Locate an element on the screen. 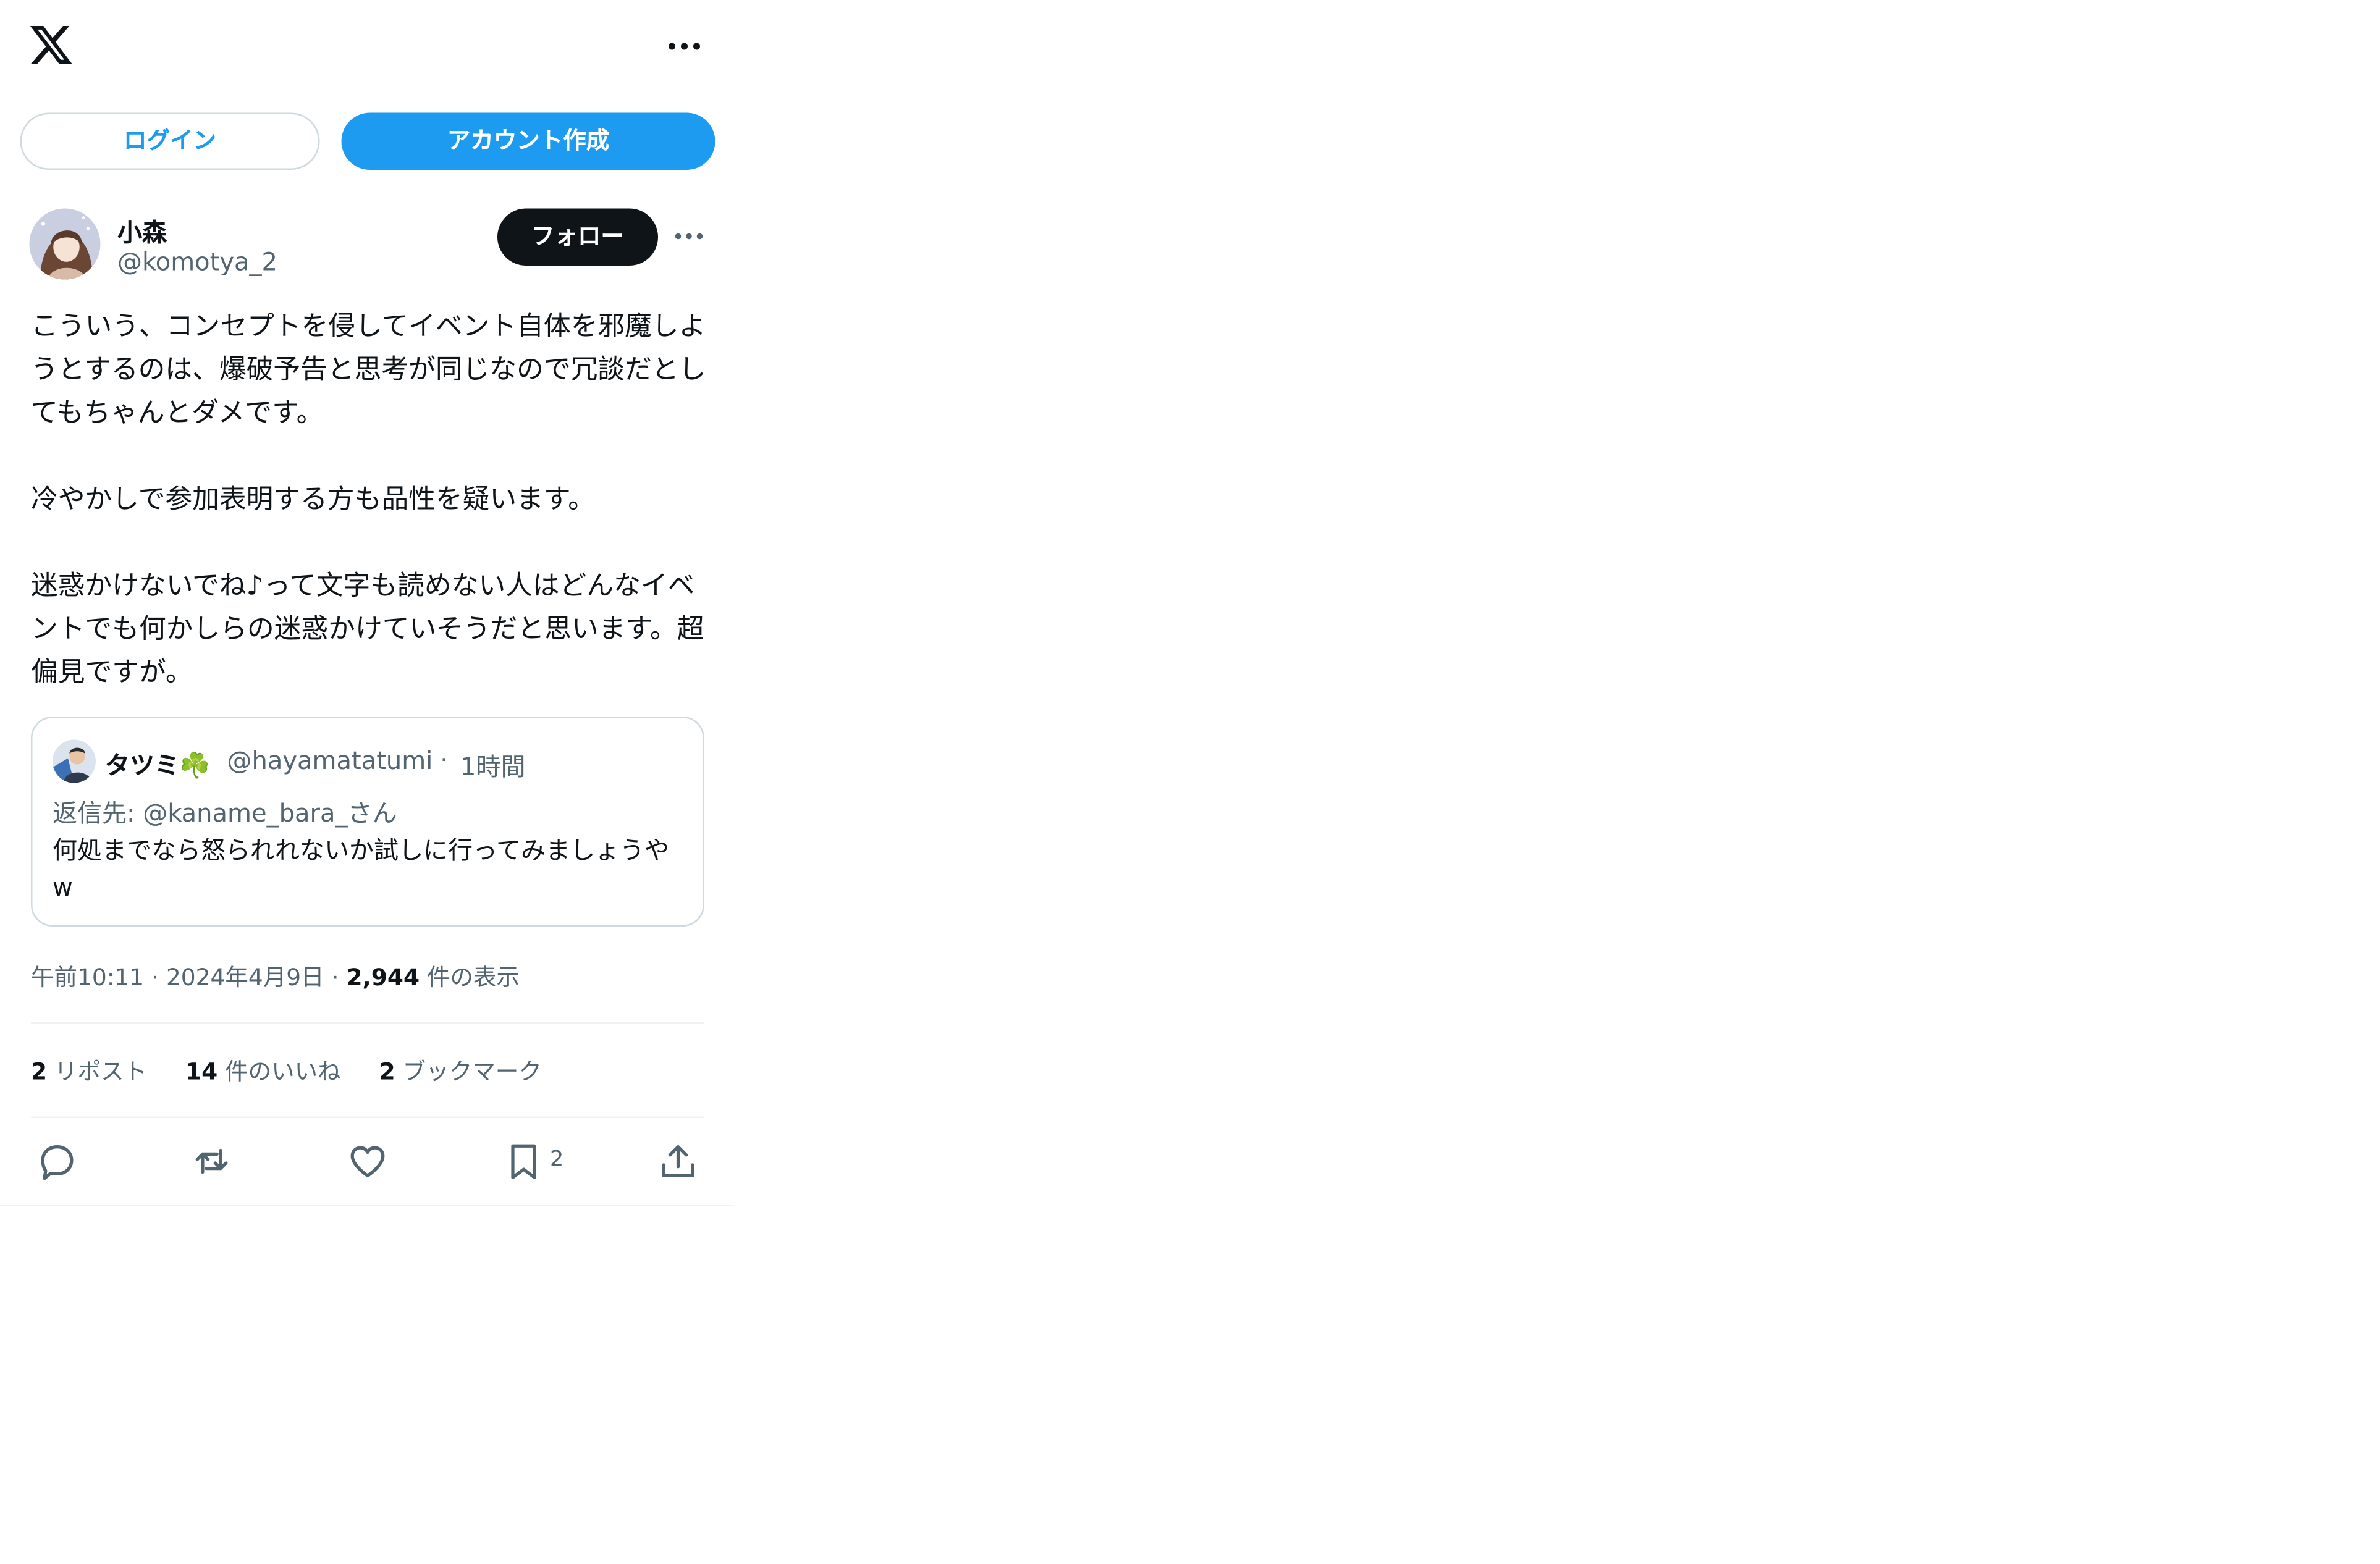 Image resolution: width=2380 pixels, height=1564 pixels. likes-count: 14 is located at coordinates (201, 1071).